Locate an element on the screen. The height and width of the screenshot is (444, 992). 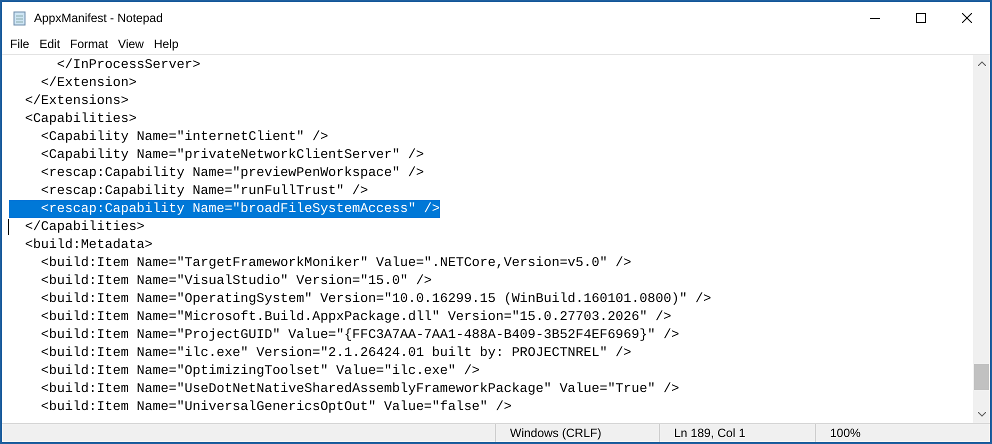
code-line: <build:Item Name="OperatingSystem" Version="10.0.16299.15 (WinBuild.160101.0800)" /> is located at coordinates (376, 299).